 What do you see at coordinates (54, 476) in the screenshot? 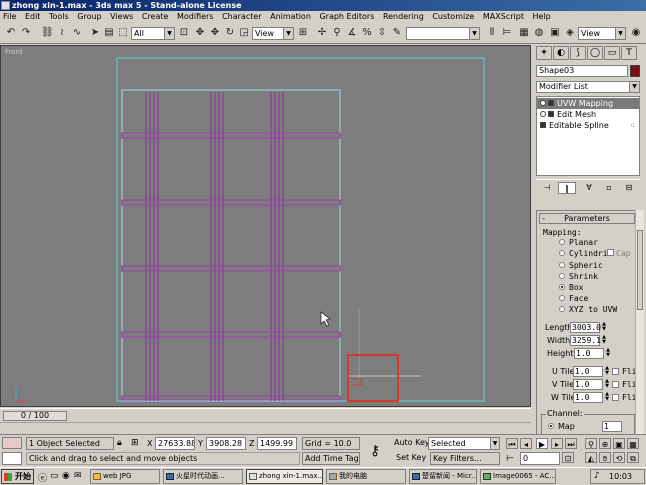
I see `quick-launch-desktop-icon: ▭` at bounding box center [54, 476].